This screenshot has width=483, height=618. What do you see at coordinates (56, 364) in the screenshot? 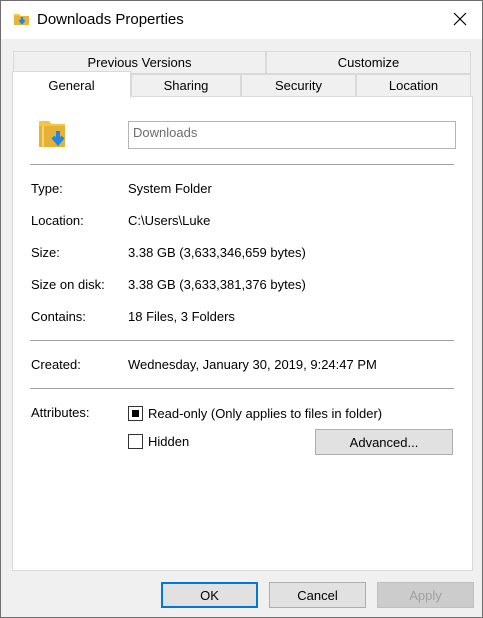
I see `created-label: Created:` at bounding box center [56, 364].